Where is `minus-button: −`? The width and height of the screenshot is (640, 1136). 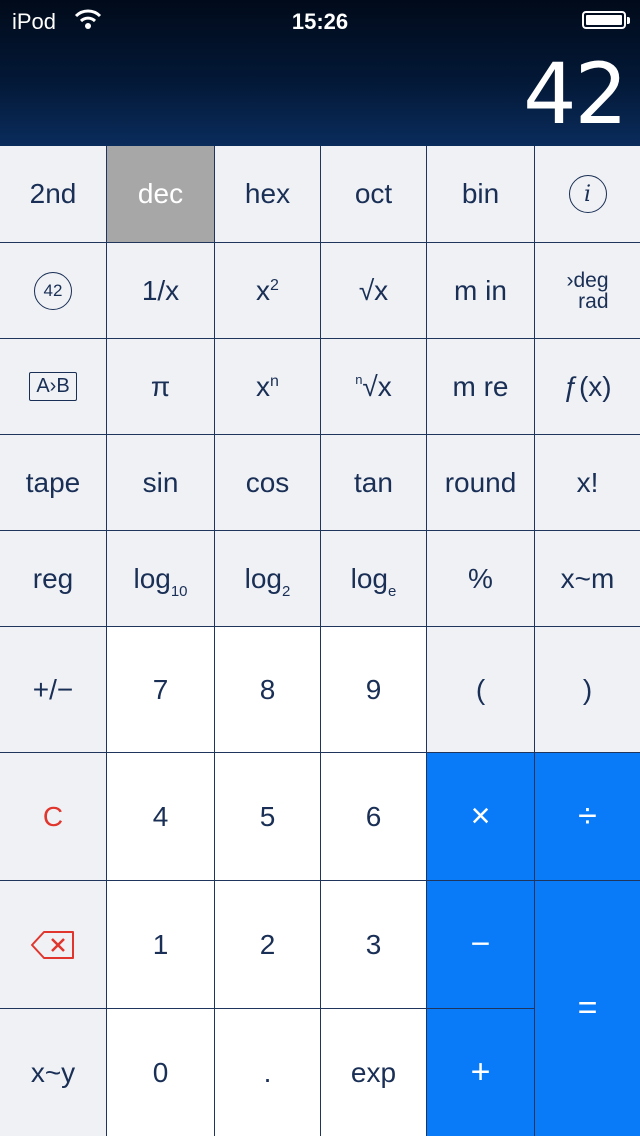
minus-button: − is located at coordinates (481, 945).